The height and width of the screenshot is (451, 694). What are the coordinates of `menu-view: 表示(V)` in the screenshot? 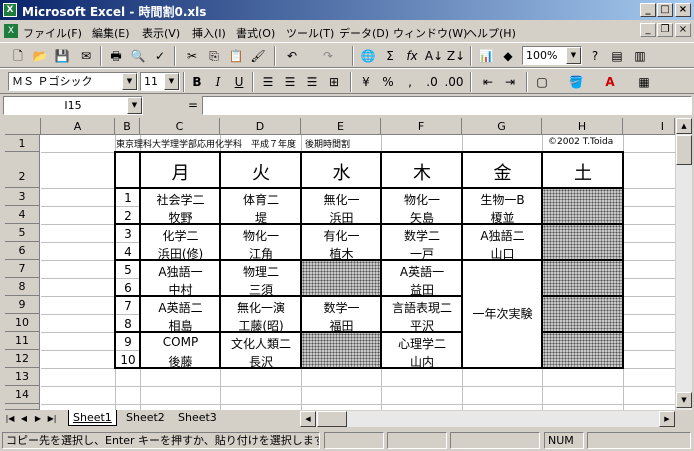 It's located at (161, 33).